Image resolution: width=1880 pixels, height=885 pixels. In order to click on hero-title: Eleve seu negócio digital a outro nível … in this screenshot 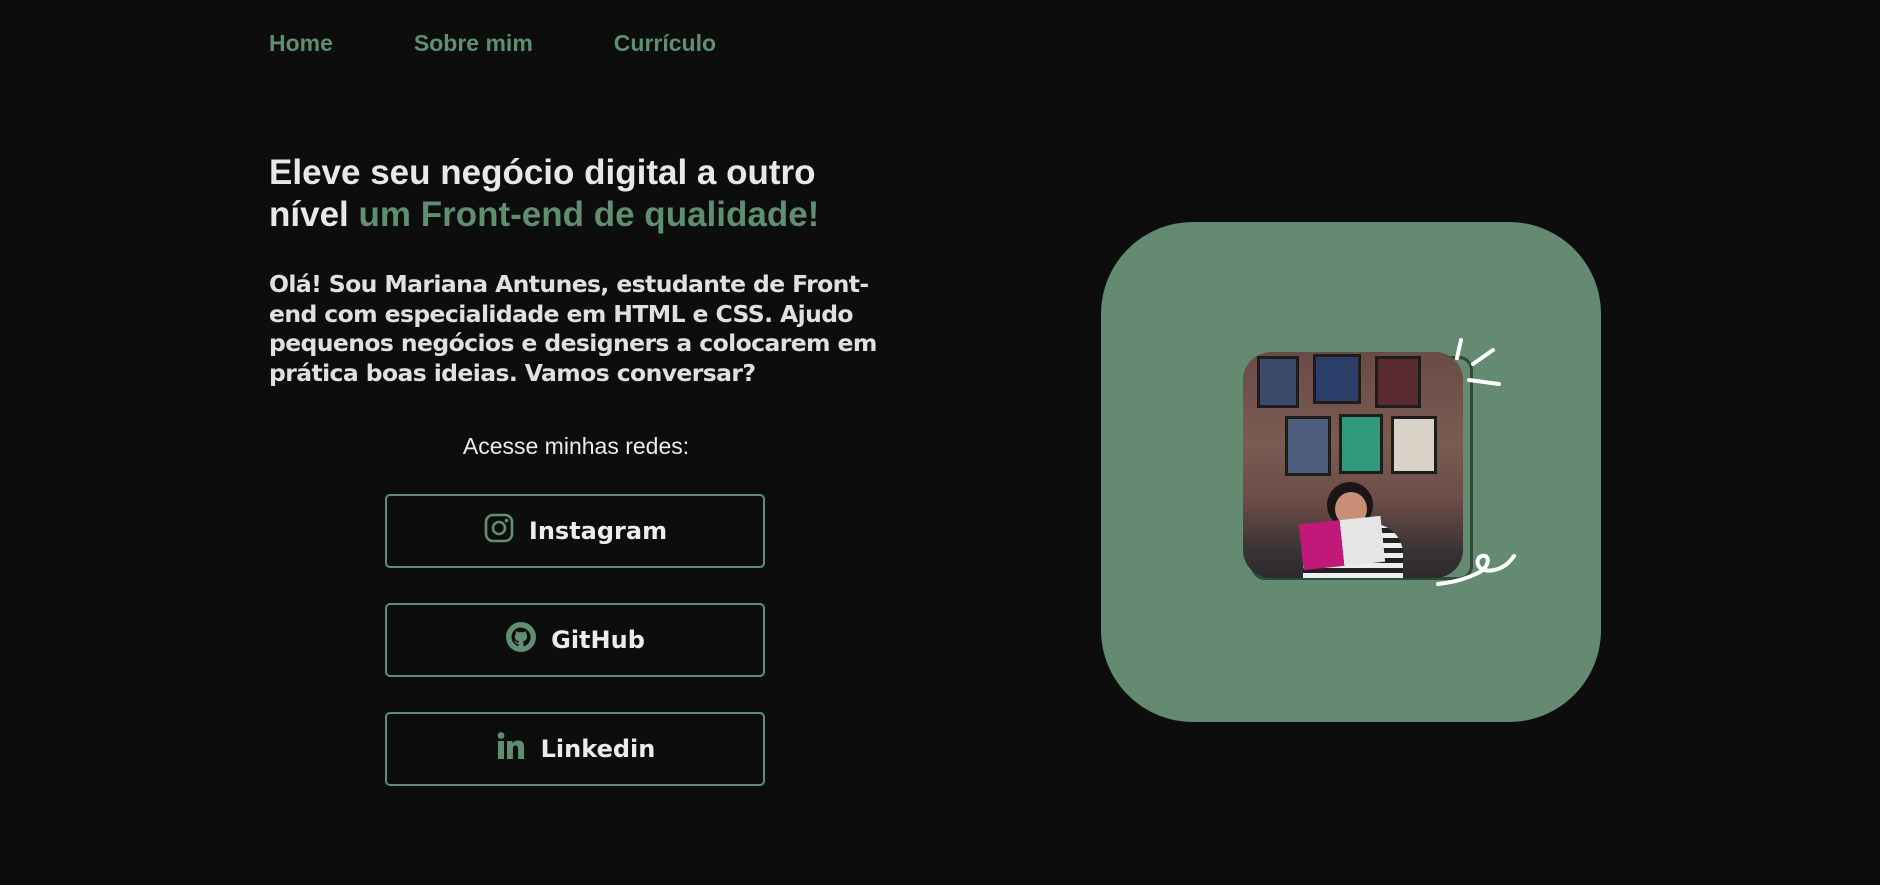, I will do `click(574, 194)`.